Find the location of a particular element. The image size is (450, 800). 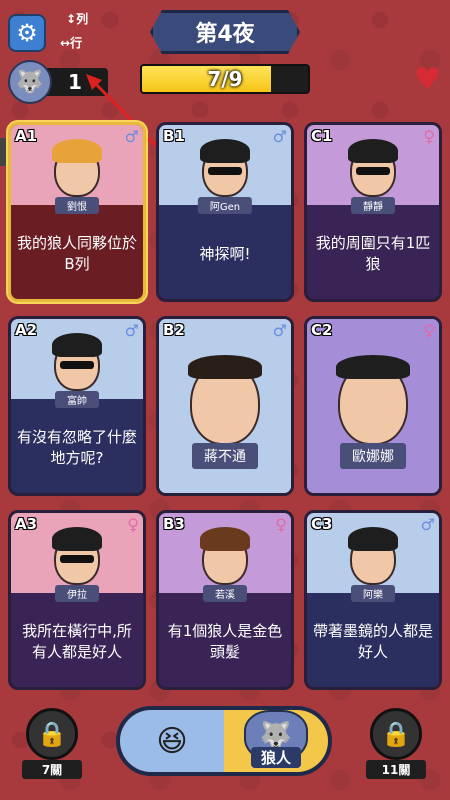

card-coordinate: A1 is located at coordinates (26, 136).